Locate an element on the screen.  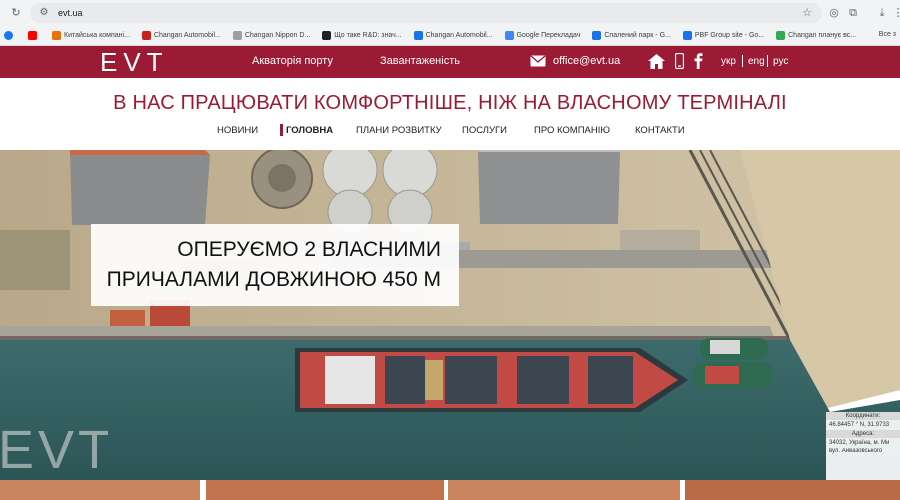
home-icon is located at coordinates (656, 61).